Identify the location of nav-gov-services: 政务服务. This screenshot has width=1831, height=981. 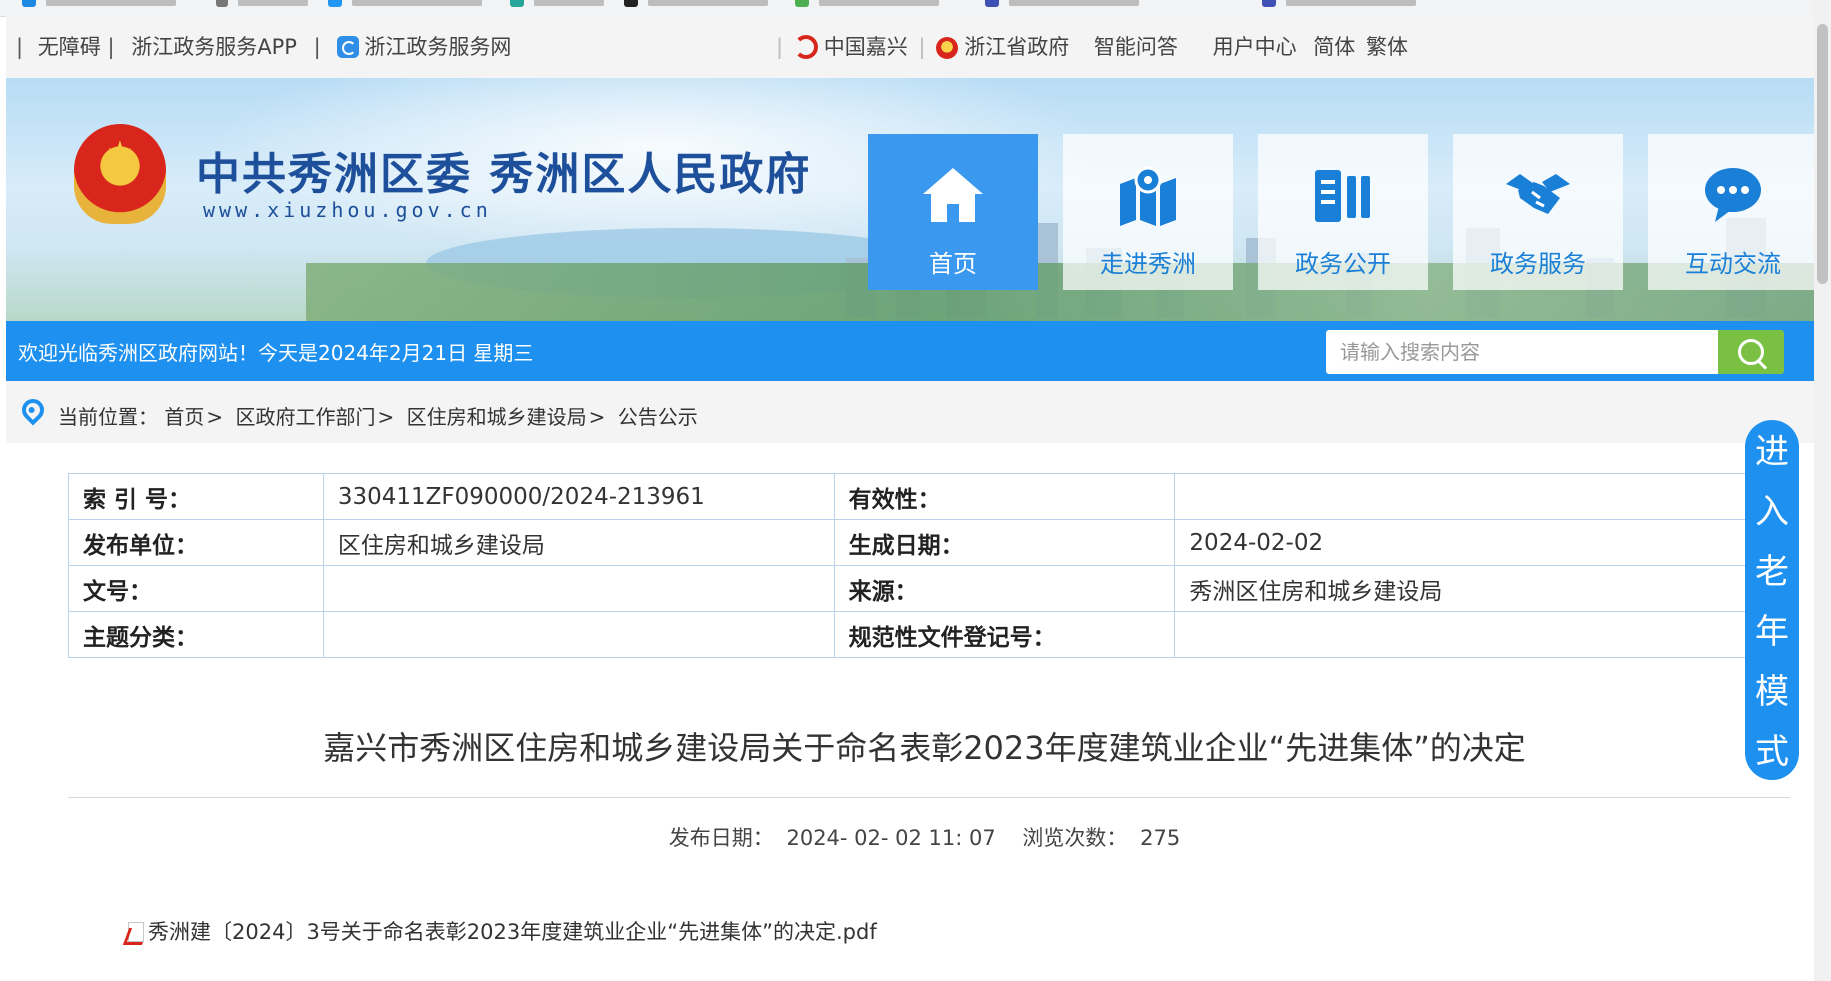
(1538, 212).